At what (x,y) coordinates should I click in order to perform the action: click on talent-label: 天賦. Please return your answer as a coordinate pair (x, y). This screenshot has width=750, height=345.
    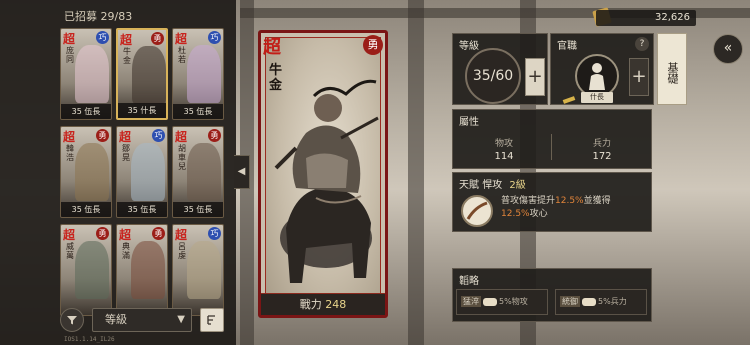
    Looking at the image, I should click on (469, 185).